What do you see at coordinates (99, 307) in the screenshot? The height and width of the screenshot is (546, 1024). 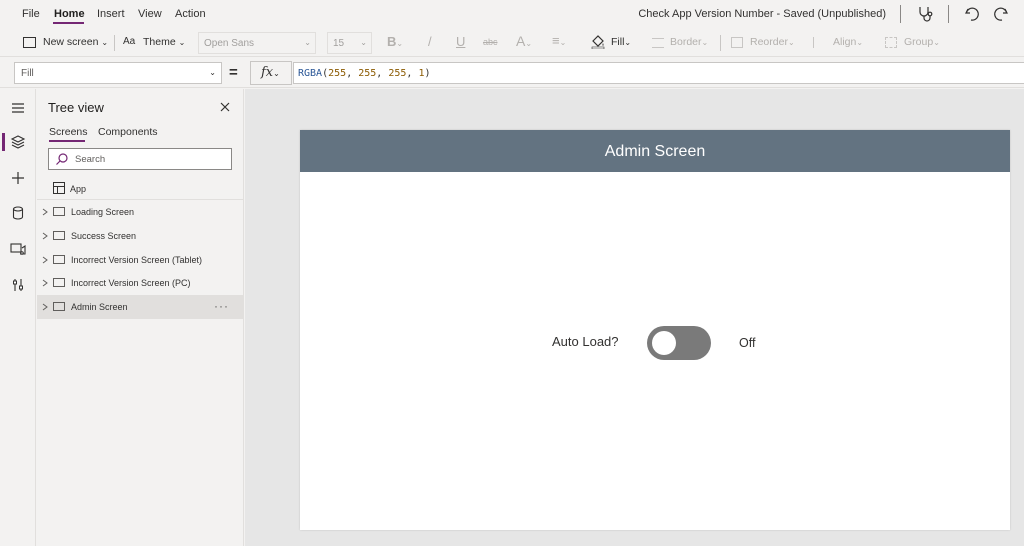 I see `tree-screen-label: Admin Screen` at bounding box center [99, 307].